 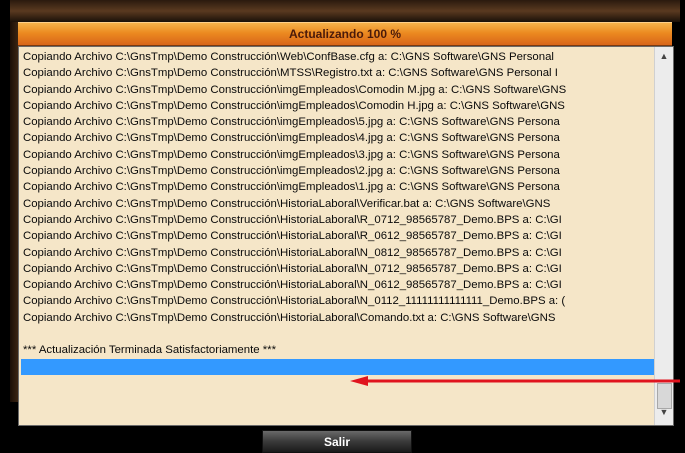 I want to click on vertical-scrollbar: ▲ ▼, so click(x=663, y=236).